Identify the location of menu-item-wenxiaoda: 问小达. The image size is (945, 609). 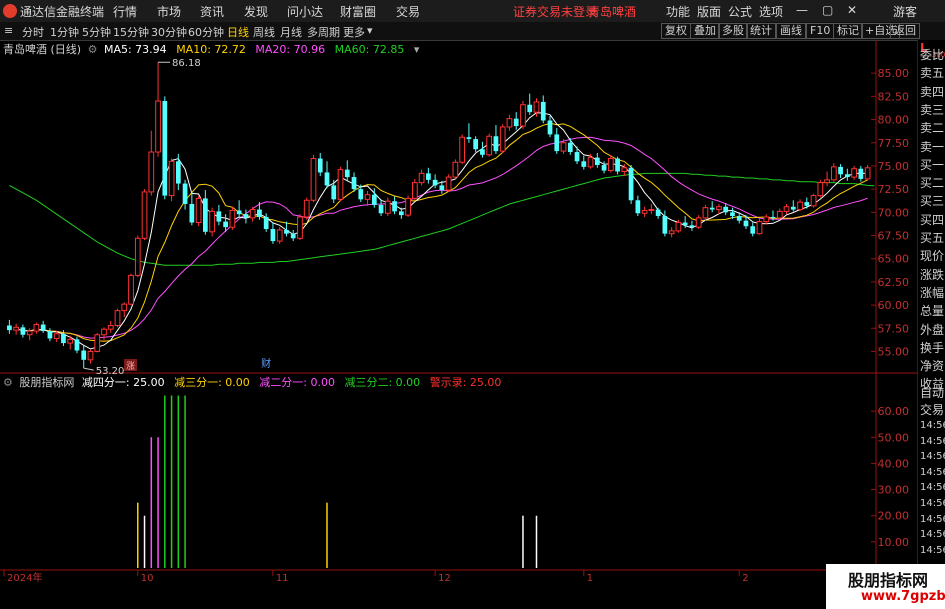
(305, 11).